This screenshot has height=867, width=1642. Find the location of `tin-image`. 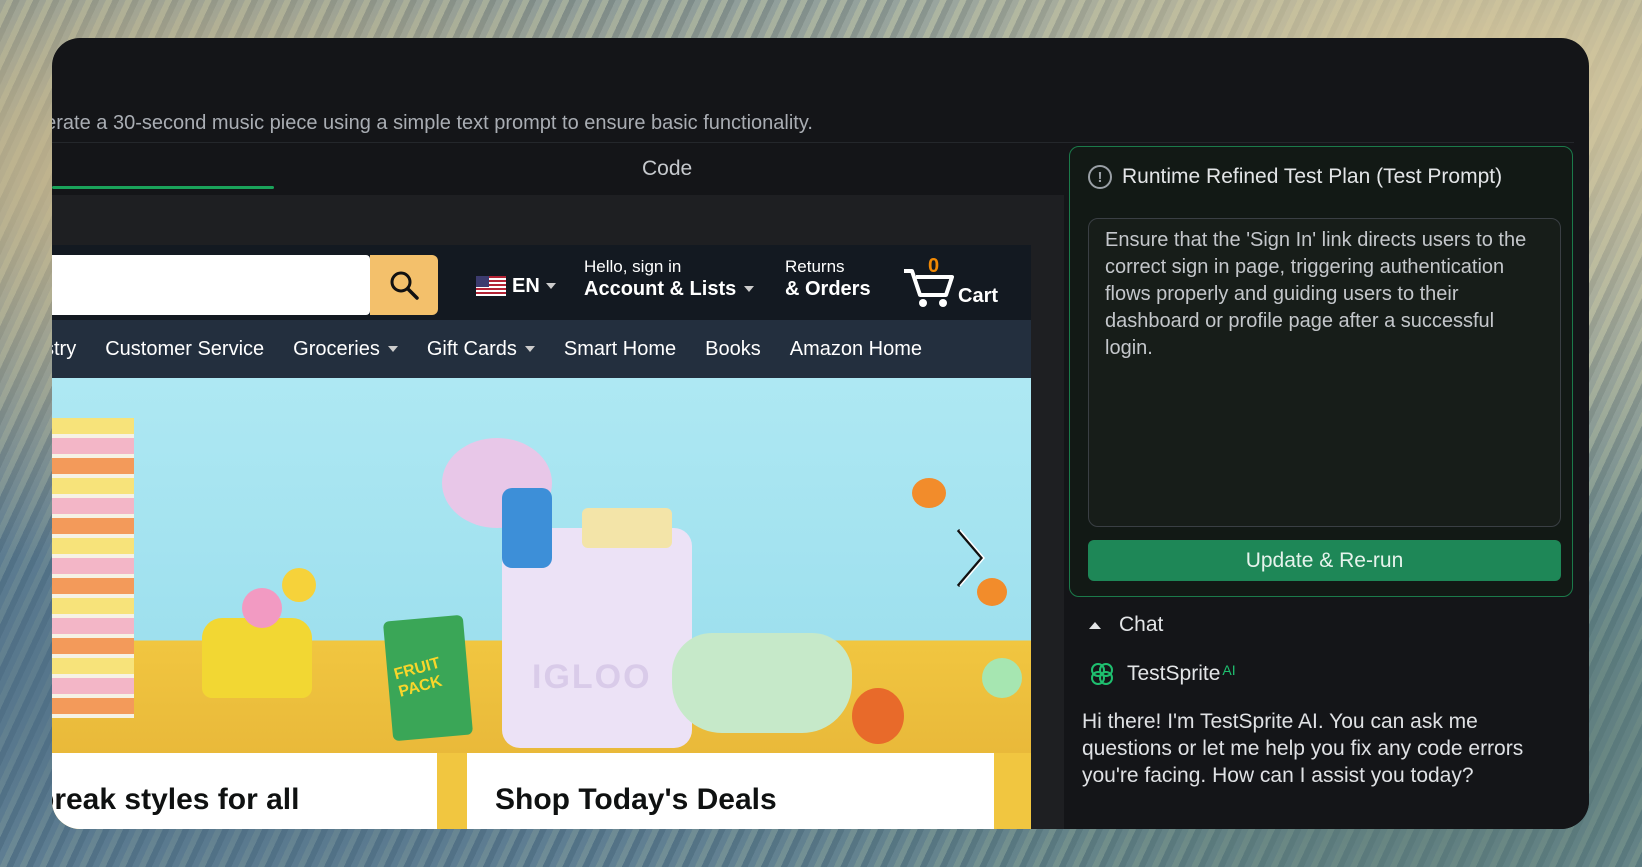

tin-image is located at coordinates (627, 528).